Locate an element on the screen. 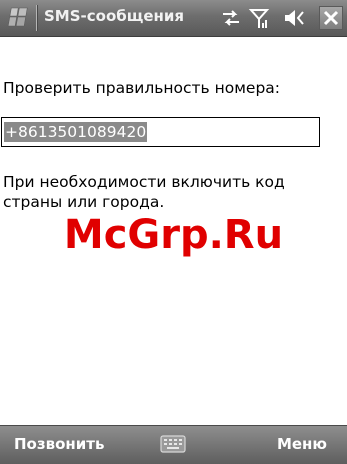 The image size is (347, 464). verify-number-label: Проверить правильность номера: is located at coordinates (142, 88).